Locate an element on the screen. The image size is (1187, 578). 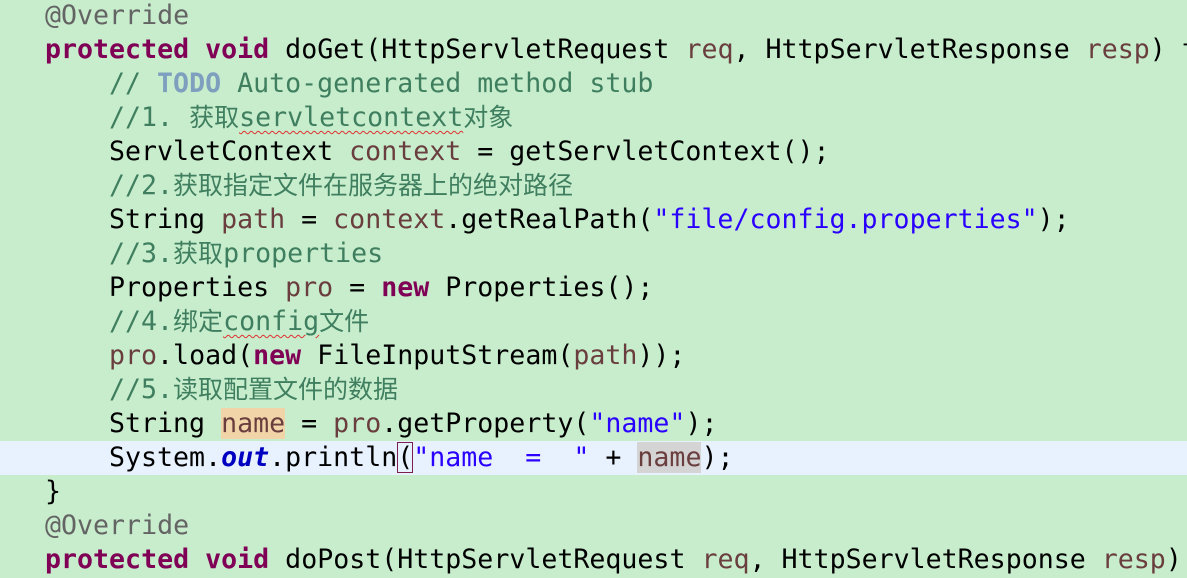
code-token: //3. is located at coordinates (141, 253).